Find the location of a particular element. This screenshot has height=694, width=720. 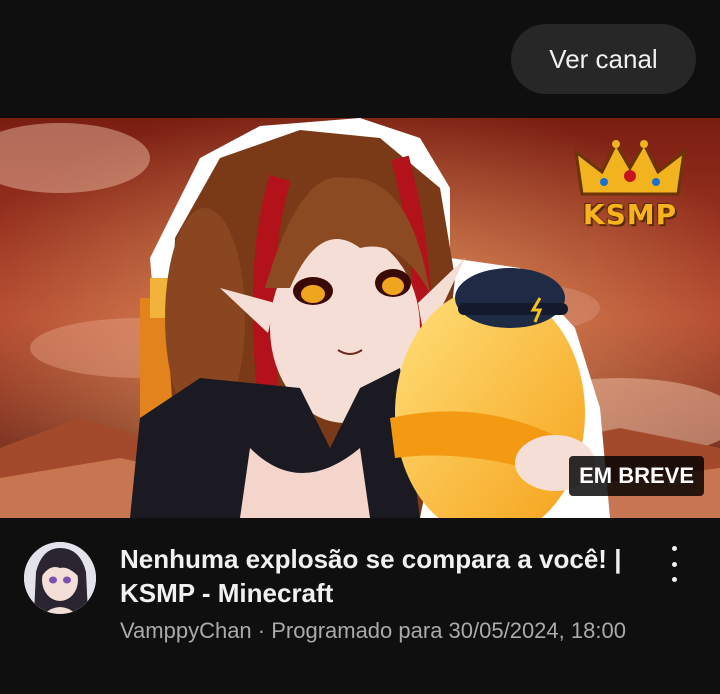

channel-avatar is located at coordinates (60, 578).